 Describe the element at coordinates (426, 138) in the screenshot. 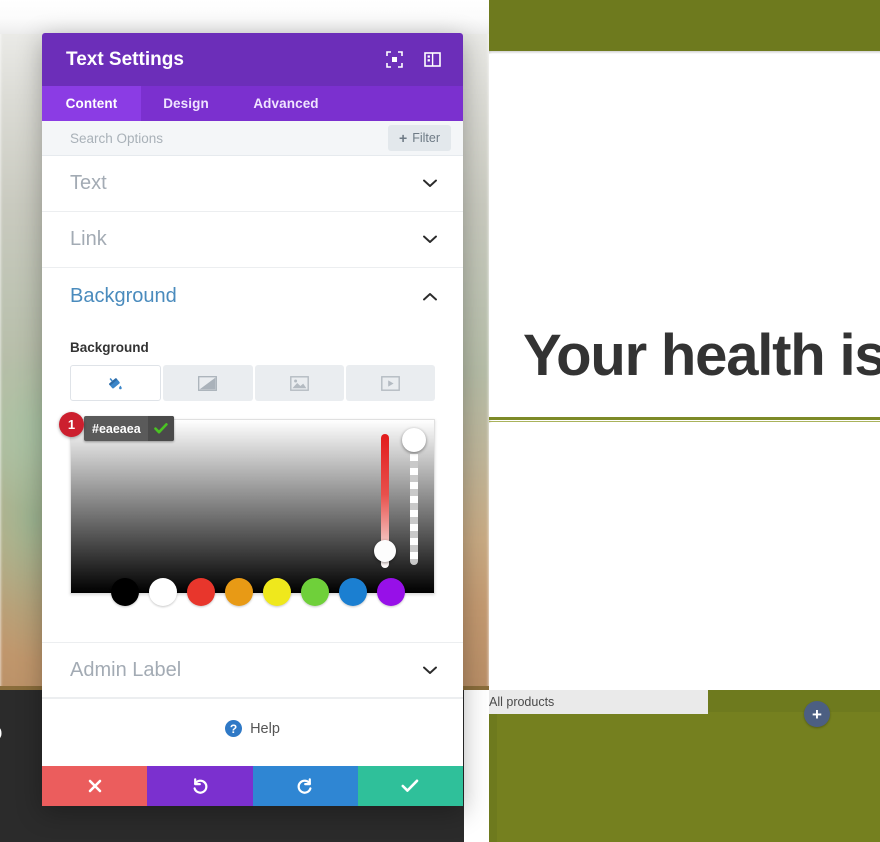

I see `filter-button-label: Filter` at that location.